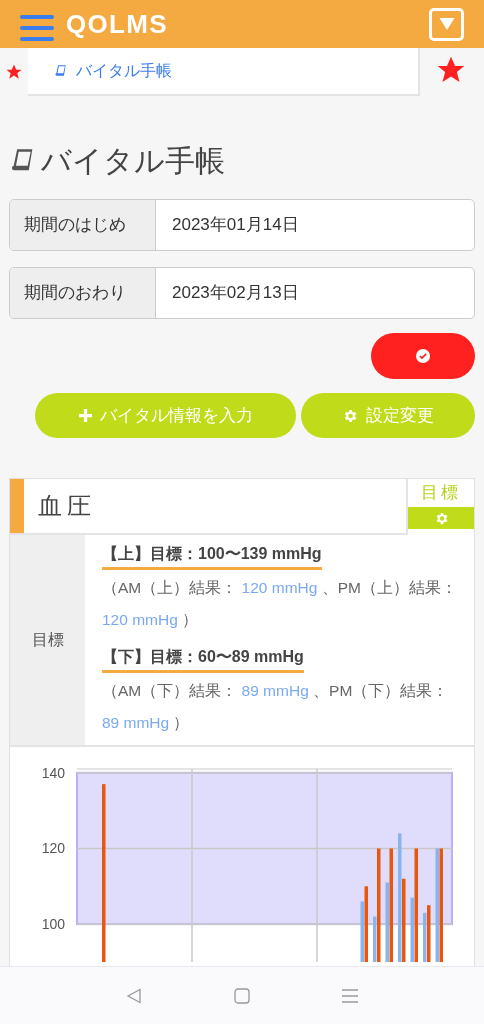 The height and width of the screenshot is (1024, 484). What do you see at coordinates (203, 658) in the screenshot?
I see `target-heading: 【下】目標：60〜89 mmHg` at bounding box center [203, 658].